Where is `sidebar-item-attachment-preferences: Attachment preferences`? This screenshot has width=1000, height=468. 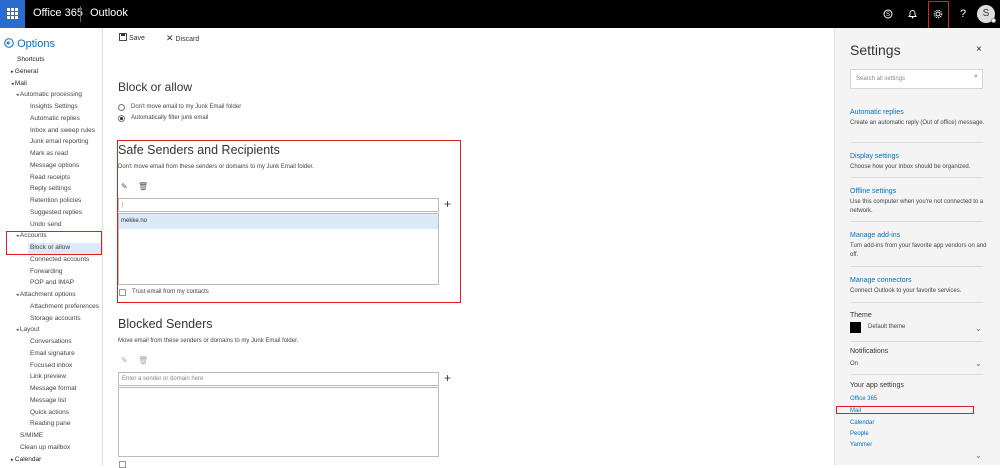 sidebar-item-attachment-preferences: Attachment preferences is located at coordinates (64, 306).